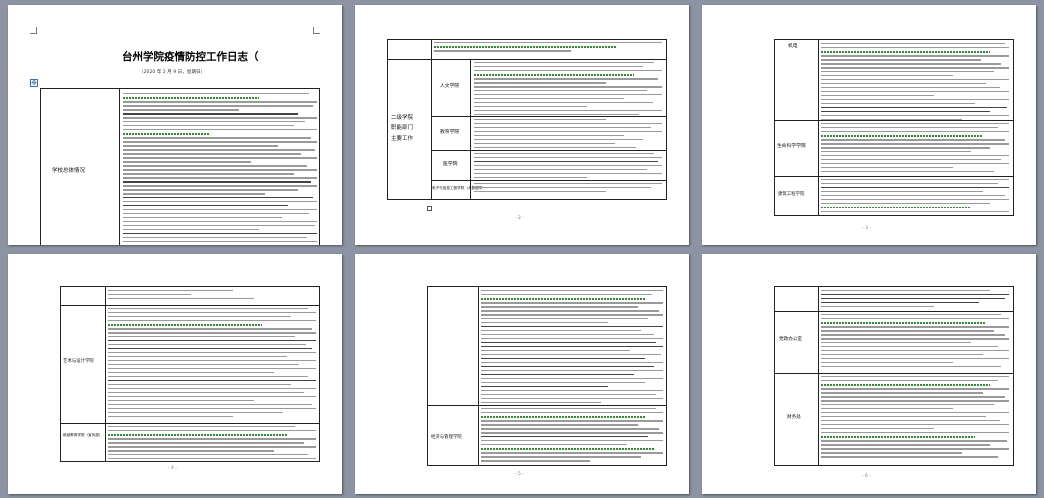 The width and height of the screenshot is (1044, 498). What do you see at coordinates (519, 218) in the screenshot?
I see `page-number: - 2 -` at bounding box center [519, 218].